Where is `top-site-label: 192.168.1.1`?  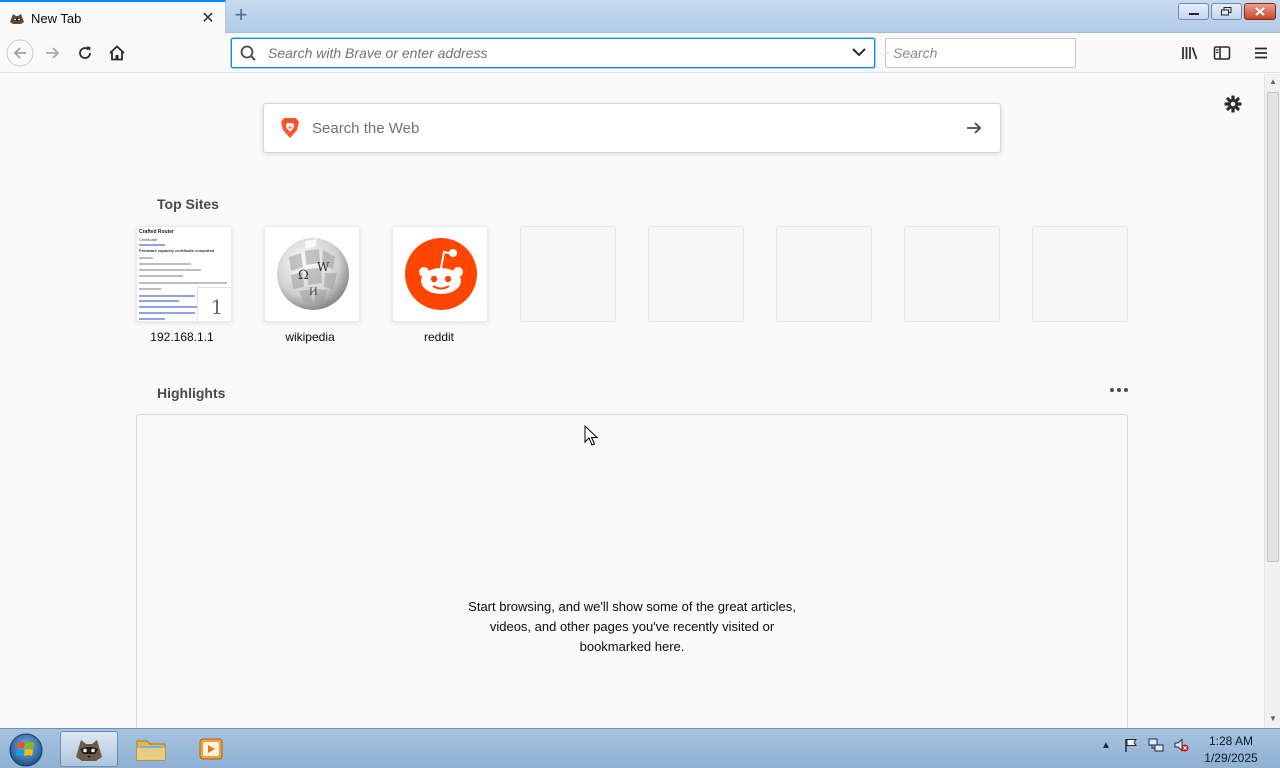 top-site-label: 192.168.1.1 is located at coordinates (182, 337).